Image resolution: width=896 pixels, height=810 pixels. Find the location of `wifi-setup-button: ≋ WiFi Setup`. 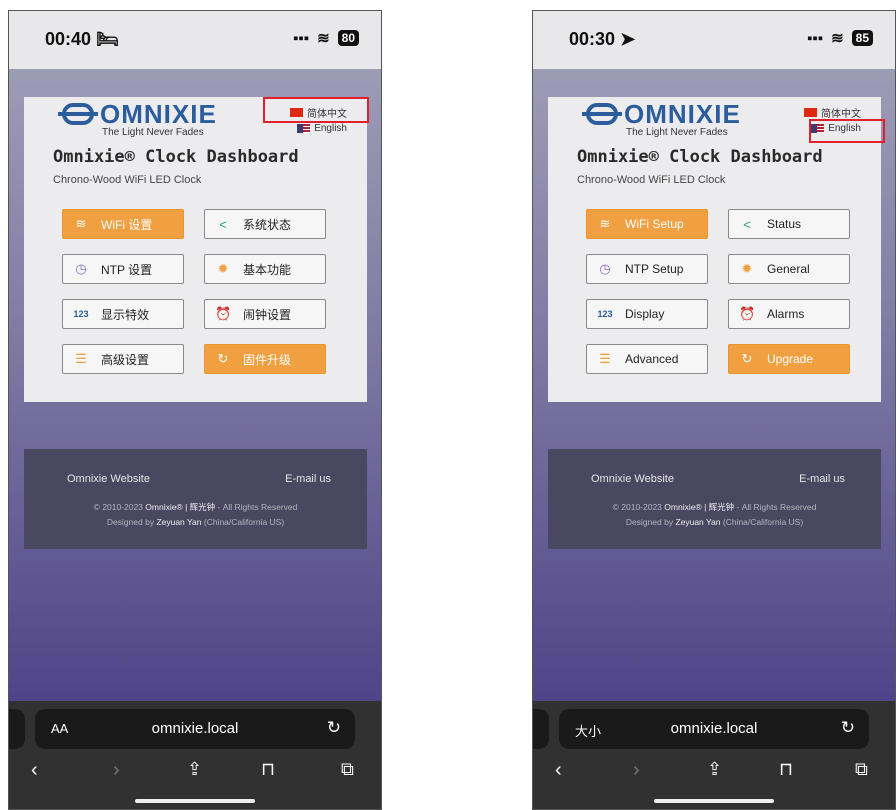

wifi-setup-button: ≋ WiFi Setup is located at coordinates (647, 224).